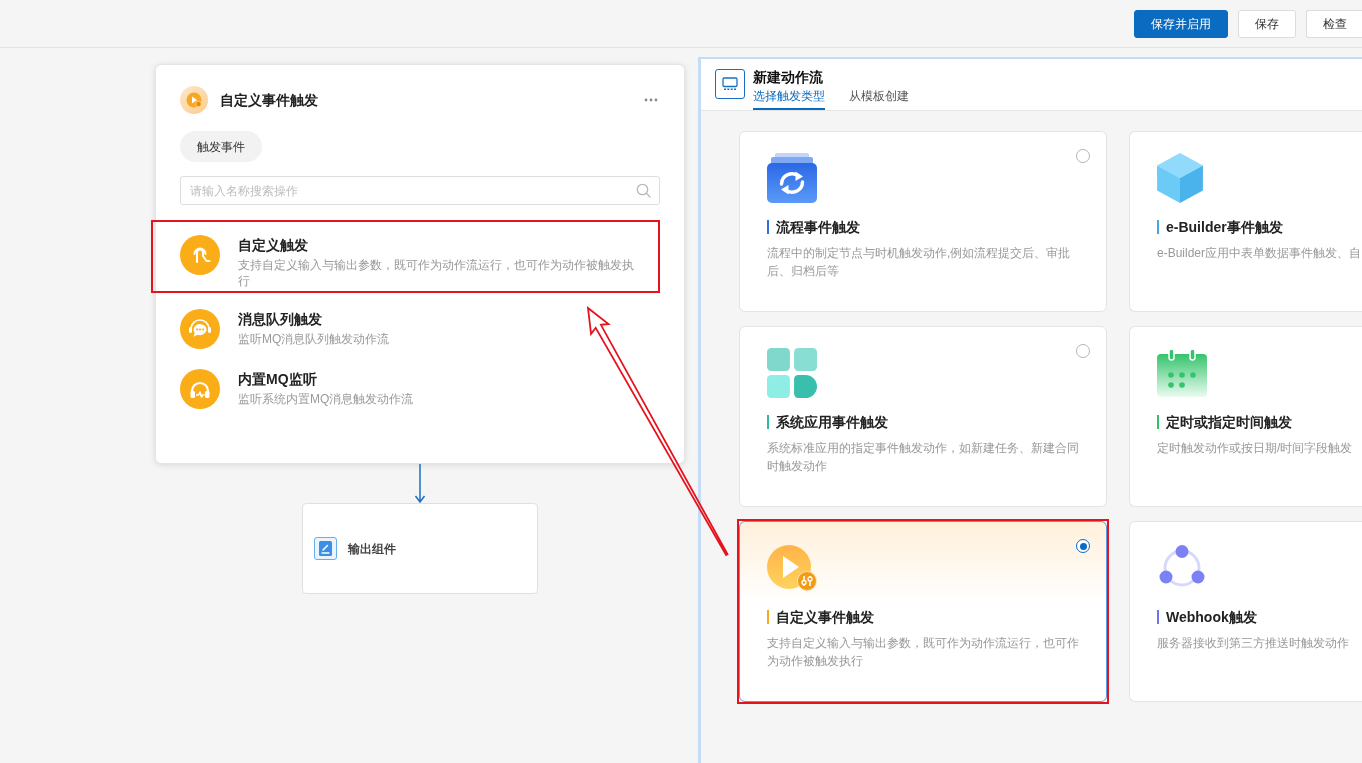  What do you see at coordinates (1181, 23) in the screenshot?
I see `save-enable-button: 保存并启用` at bounding box center [1181, 23].